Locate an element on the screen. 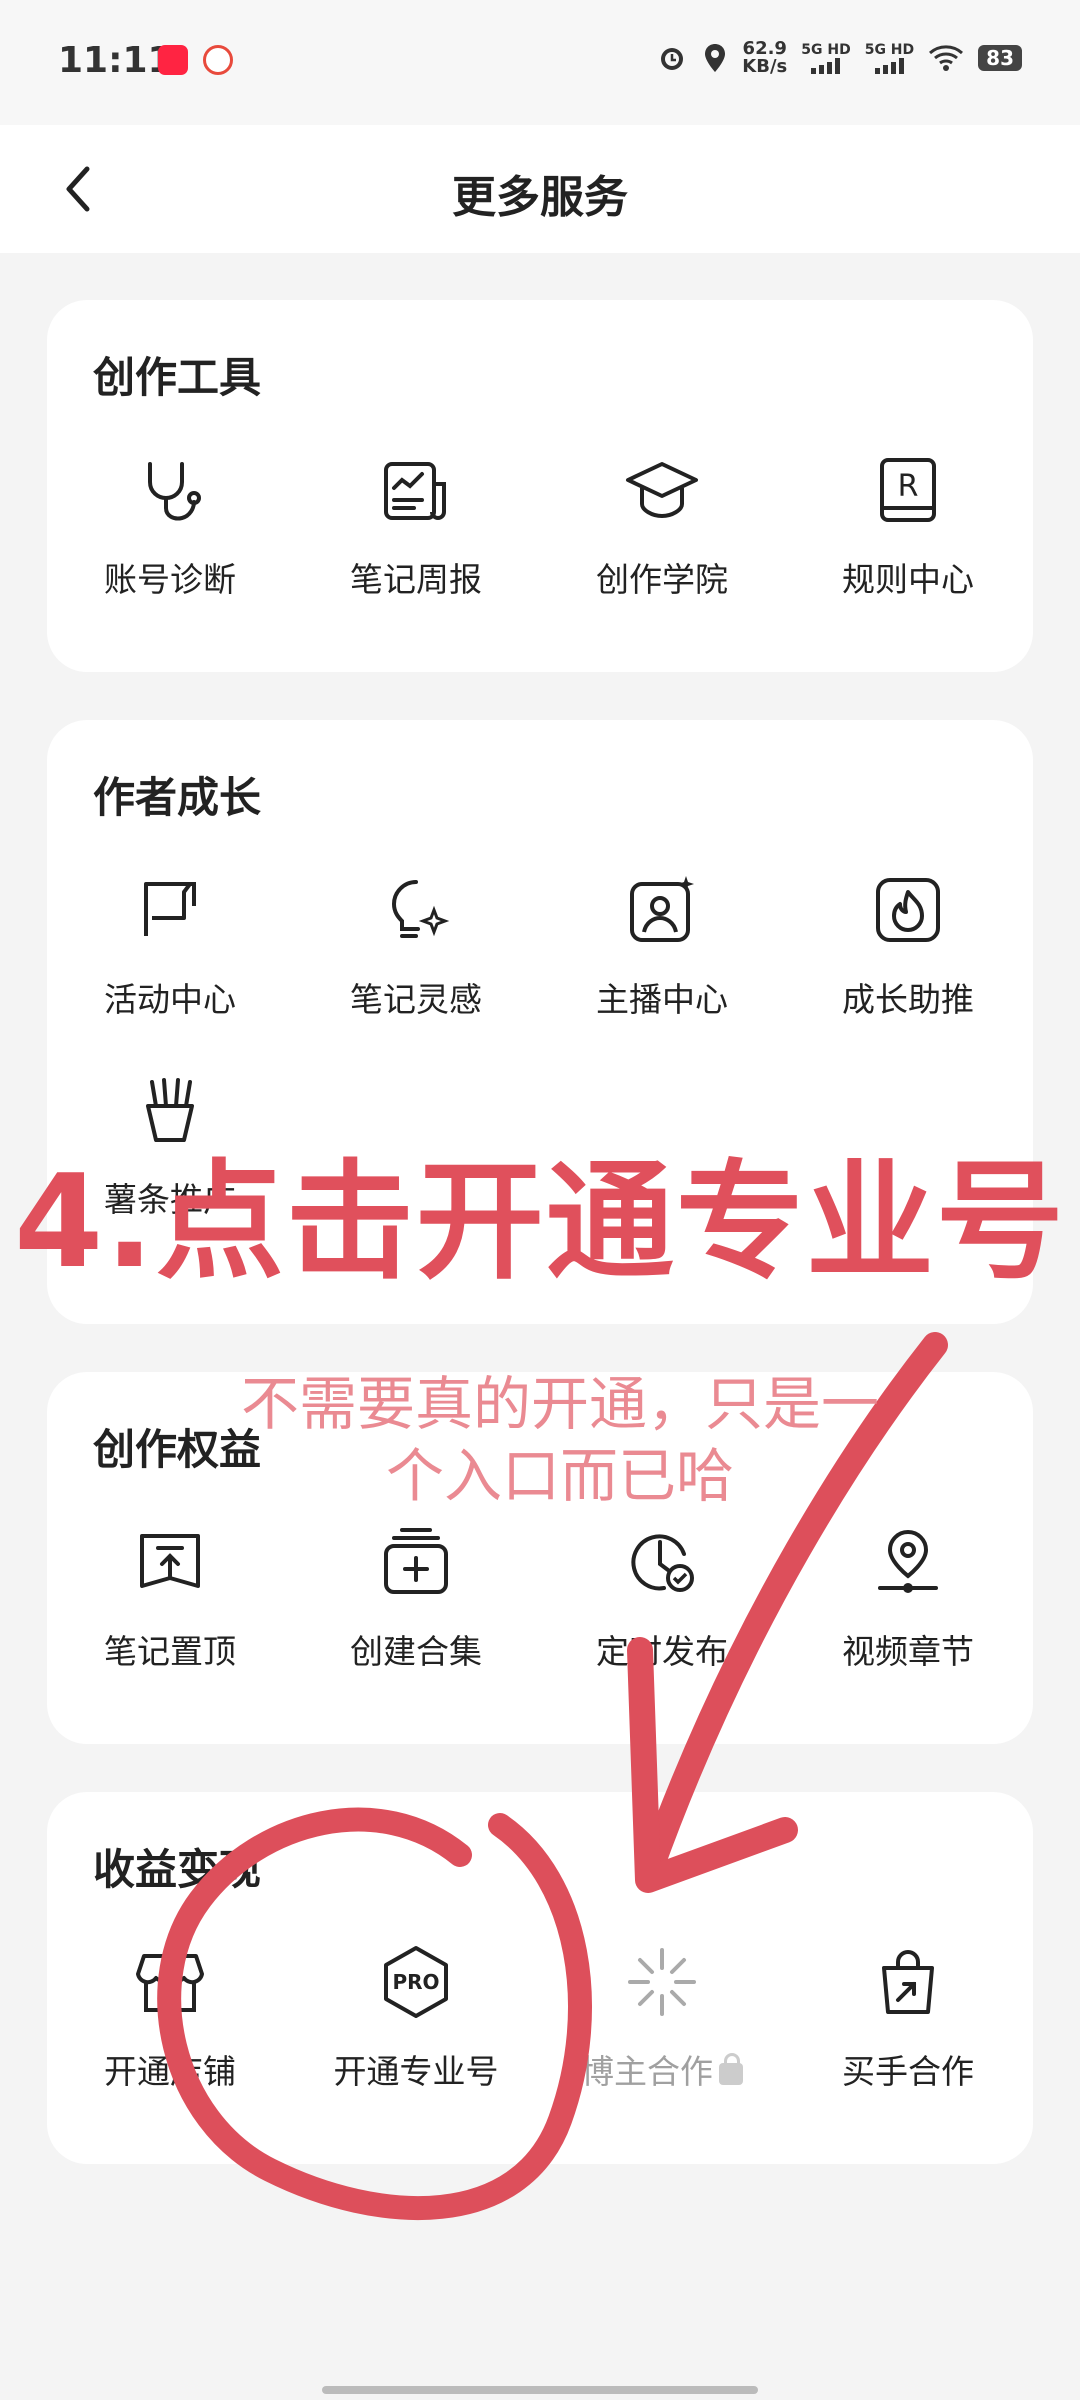 This screenshot has width=1080, height=2400. section-creation-tools: 创作工具 账号诊断 笔记周报 创作学院 R 规则中心 is located at coordinates (540, 486).